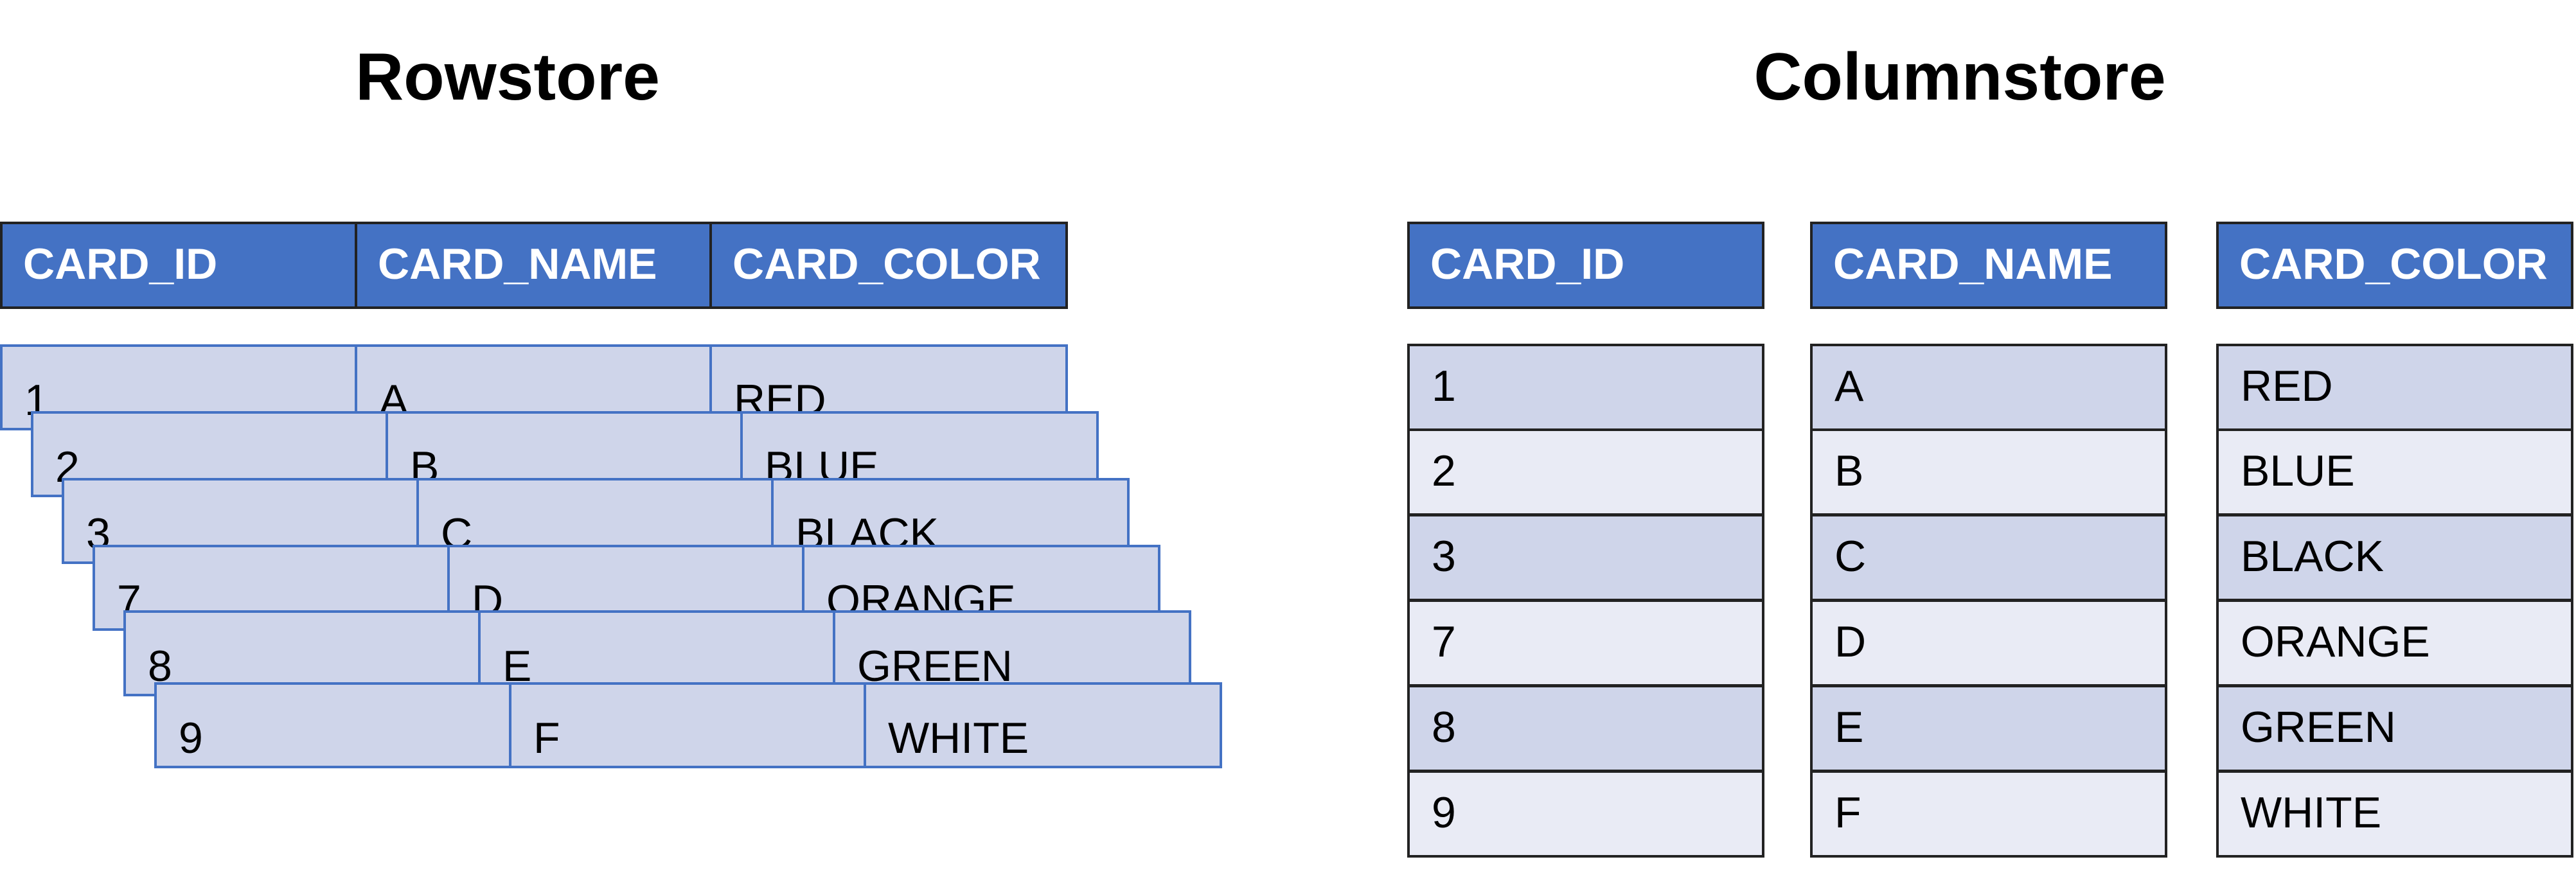 Image resolution: width=2576 pixels, height=882 pixels. What do you see at coordinates (2395, 643) in the screenshot?
I see `columnstore-cell: ORANGE` at bounding box center [2395, 643].